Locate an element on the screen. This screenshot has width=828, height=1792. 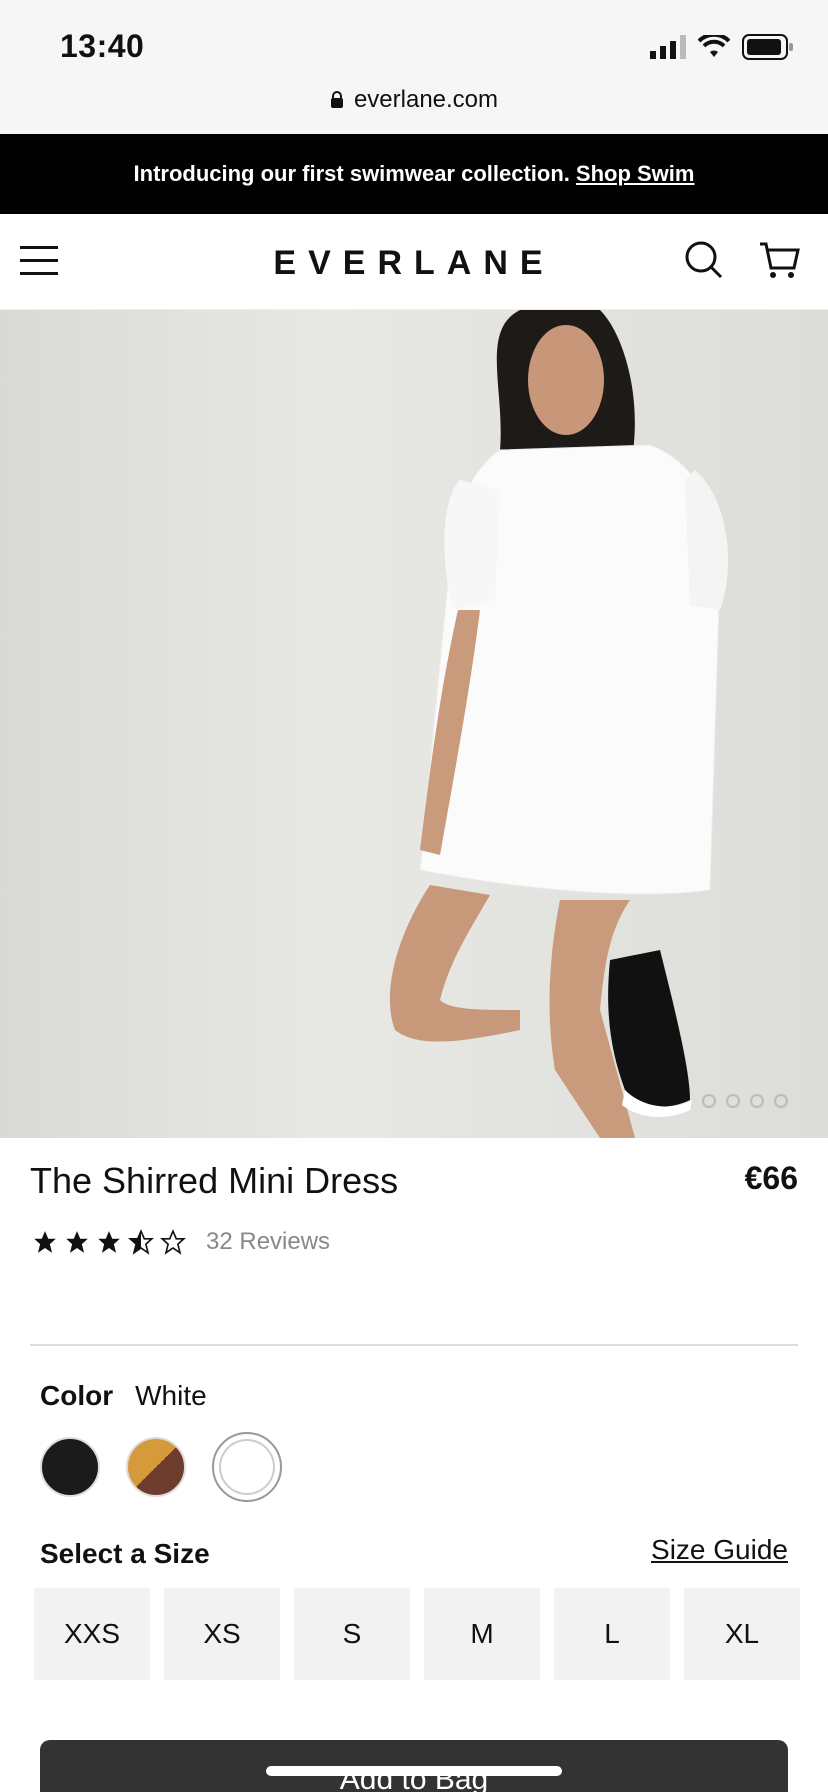
product-price: €66 is located at coordinates (771, 1178).